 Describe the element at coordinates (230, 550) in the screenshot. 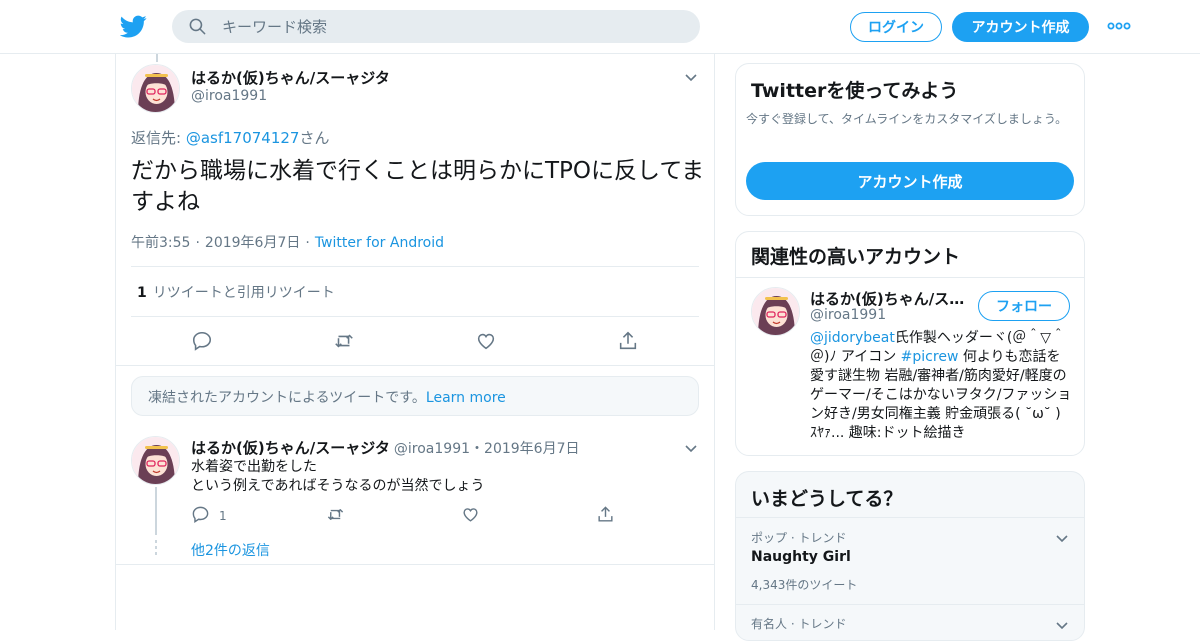

I see `show-more-replies-link: 他2件の返信` at that location.